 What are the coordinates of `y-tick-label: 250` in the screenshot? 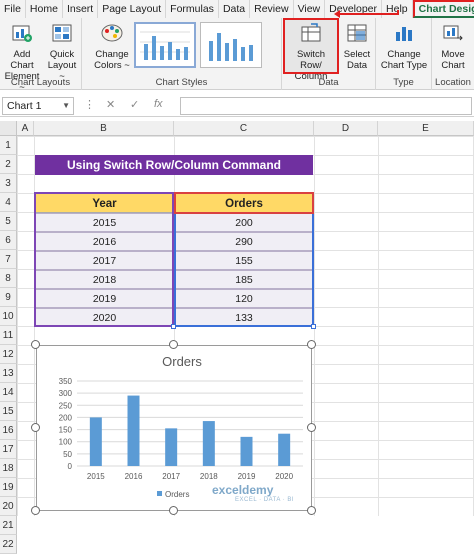 It's located at (66, 405).